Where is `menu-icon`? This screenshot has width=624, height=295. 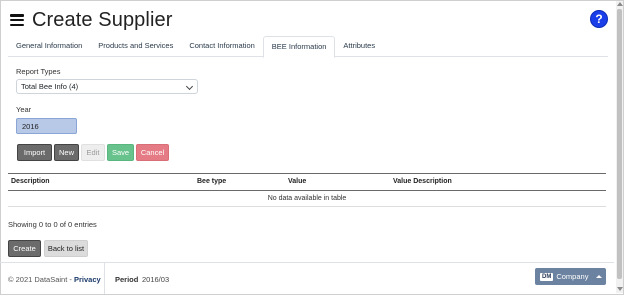
menu-icon is located at coordinates (17, 20).